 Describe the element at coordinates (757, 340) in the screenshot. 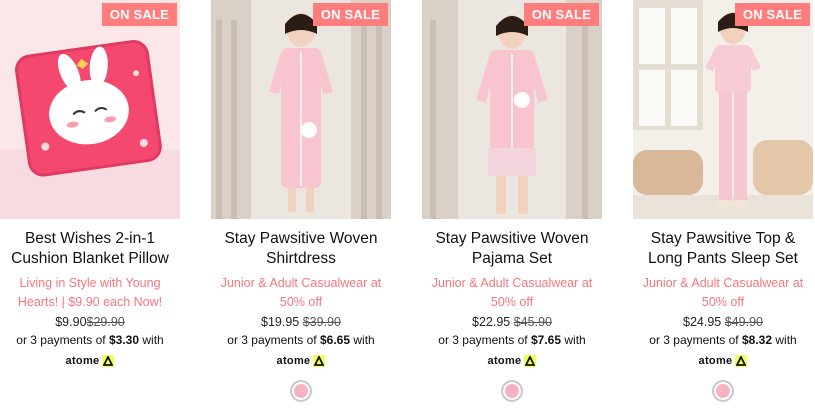

I see `installment-amount: $8.32` at that location.